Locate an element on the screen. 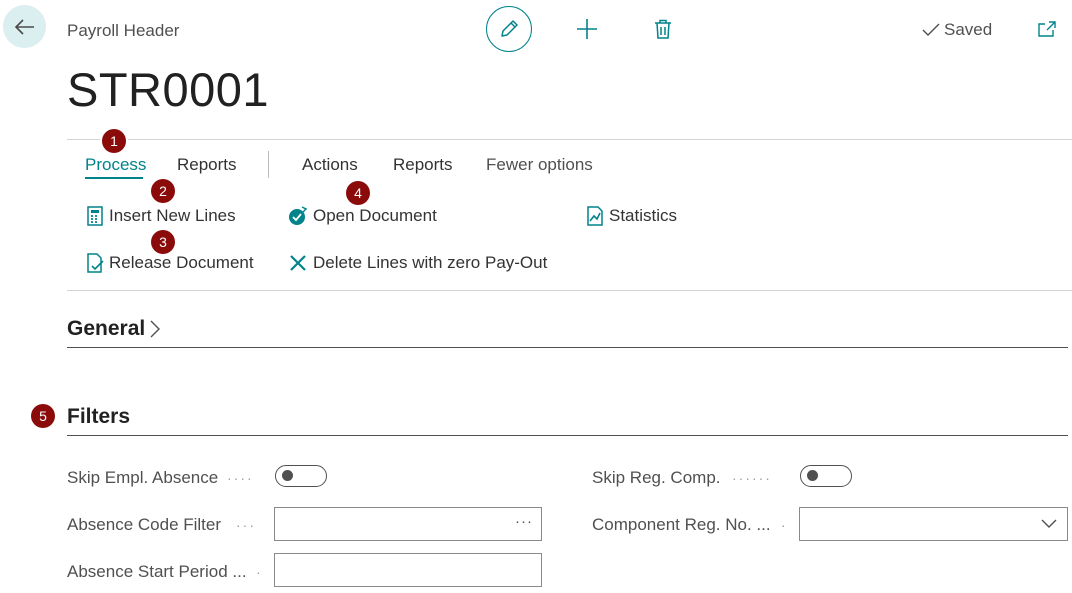 The width and height of the screenshot is (1072, 593). checkmark-icon is located at coordinates (931, 29).